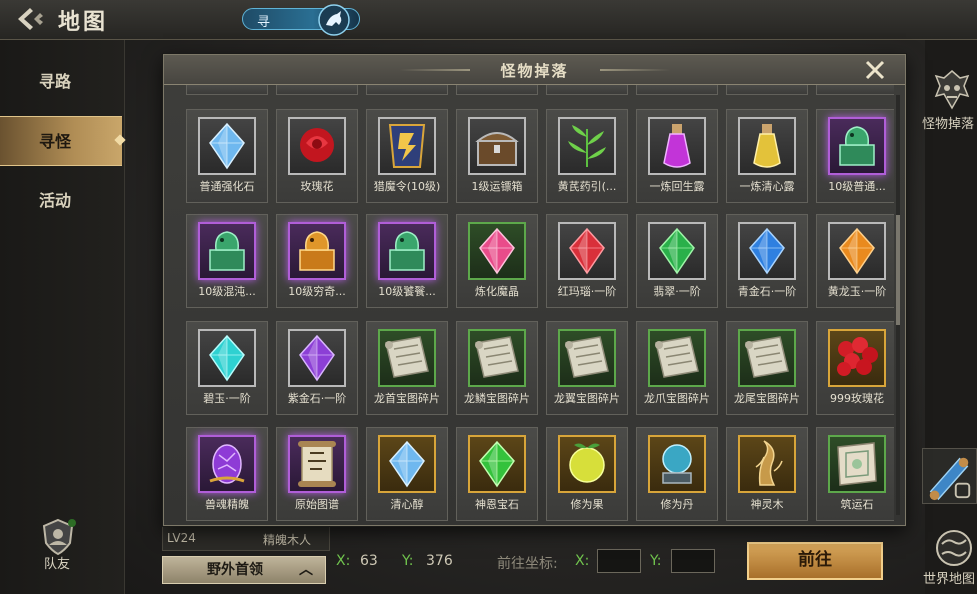 Image resolution: width=977 pixels, height=594 pixels. What do you see at coordinates (227, 398) in the screenshot?
I see `item-name: 碧玉·一阶` at bounding box center [227, 398].